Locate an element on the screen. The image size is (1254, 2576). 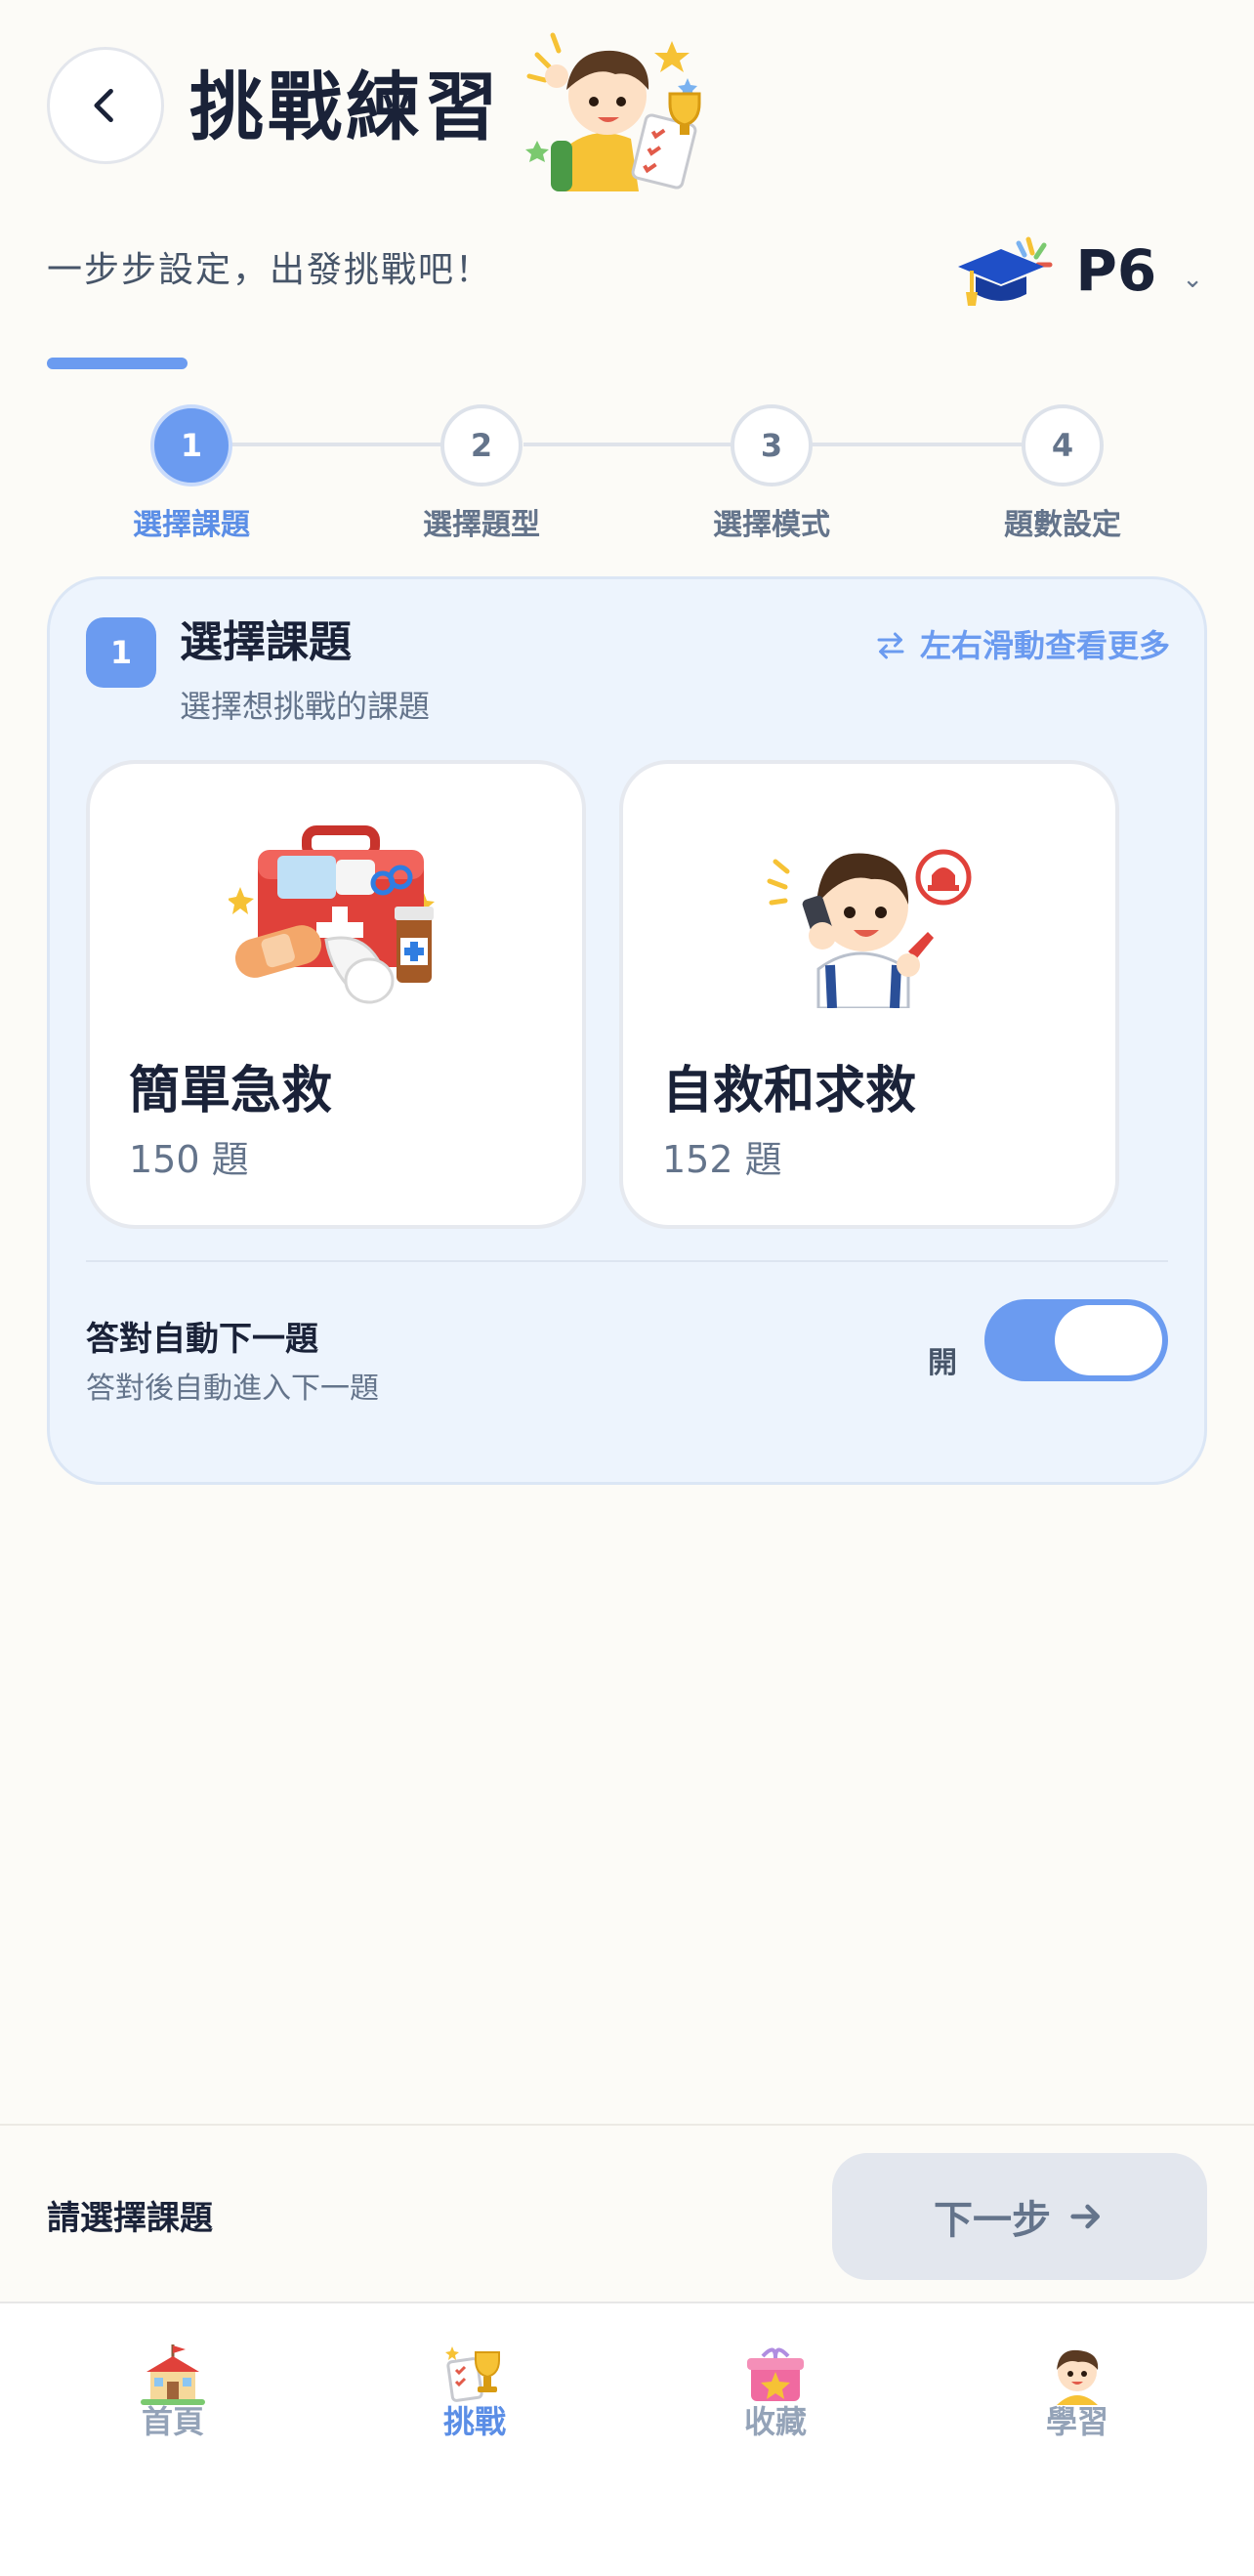
step-1-indicator: 1 is located at coordinates (191, 445).